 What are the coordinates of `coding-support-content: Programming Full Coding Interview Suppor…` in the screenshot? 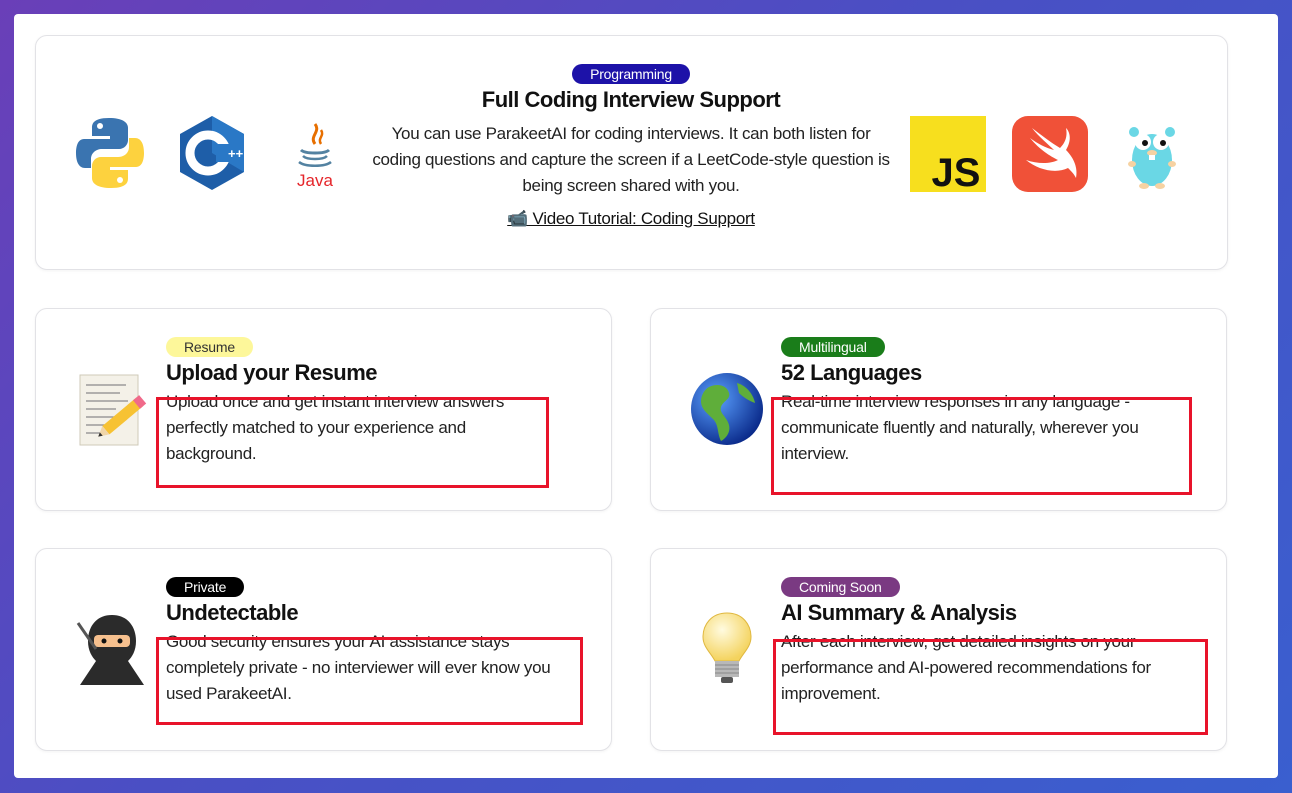 It's located at (631, 146).